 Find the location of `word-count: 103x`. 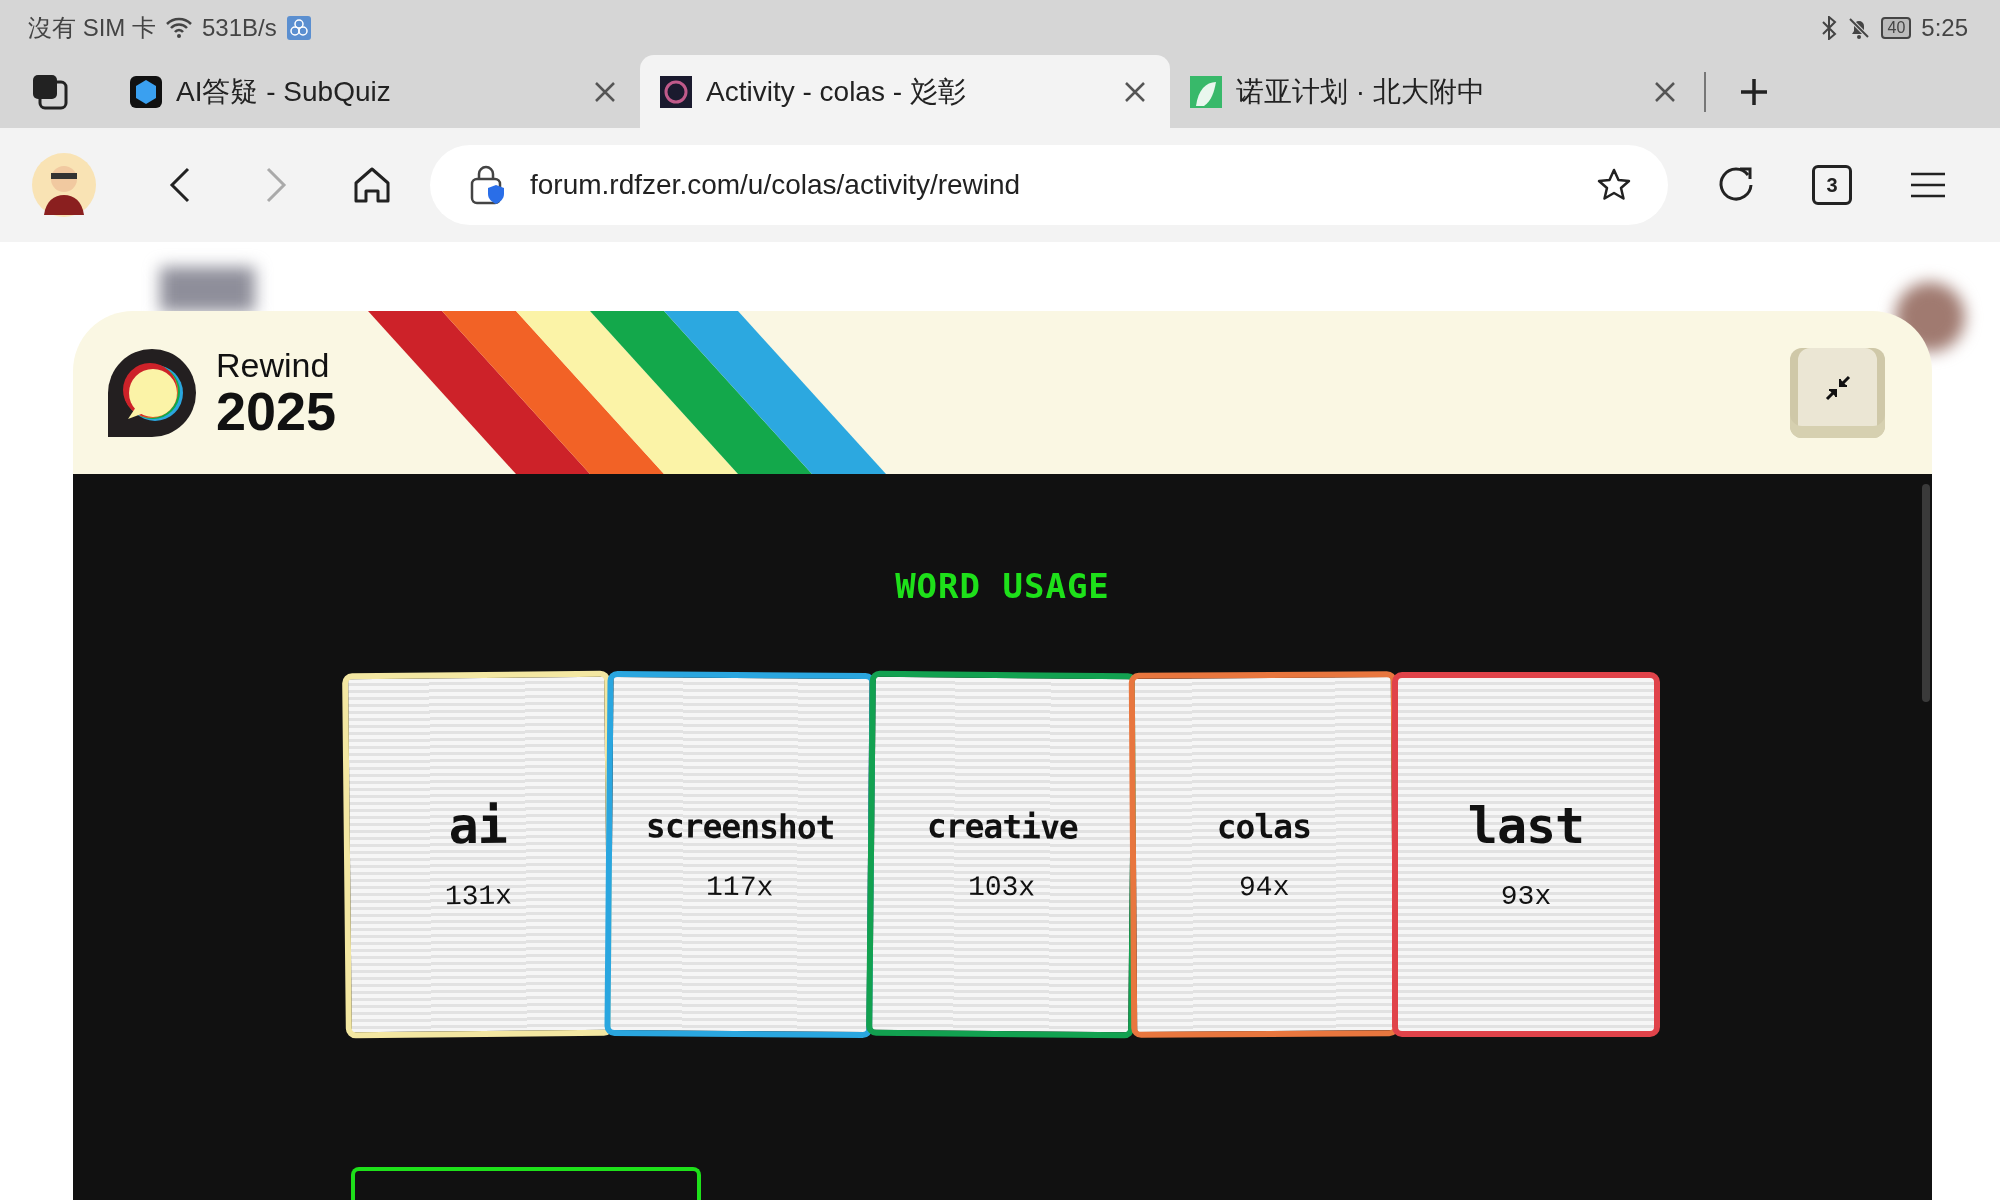

word-count: 103x is located at coordinates (1001, 887).